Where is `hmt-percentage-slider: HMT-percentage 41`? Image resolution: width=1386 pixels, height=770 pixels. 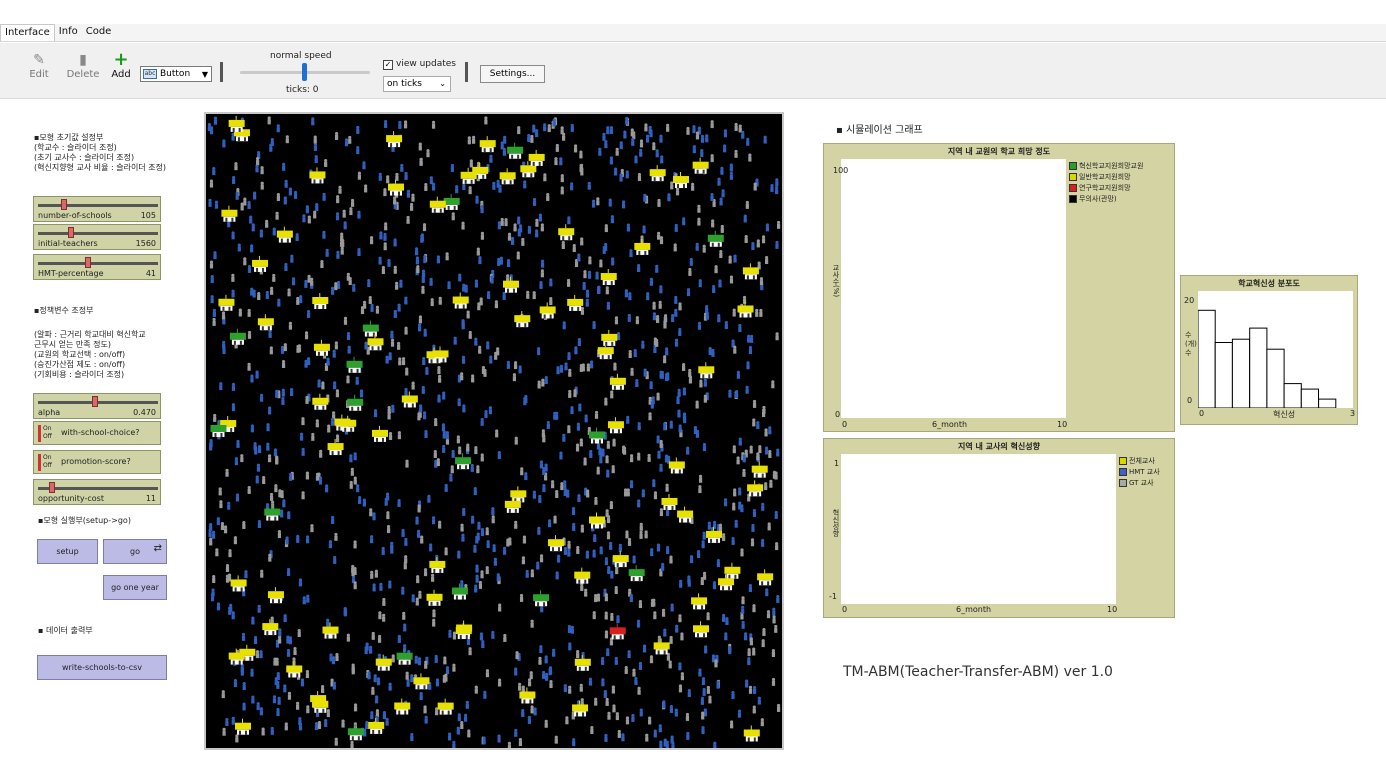
hmt-percentage-slider: HMT-percentage 41 is located at coordinates (97, 267).